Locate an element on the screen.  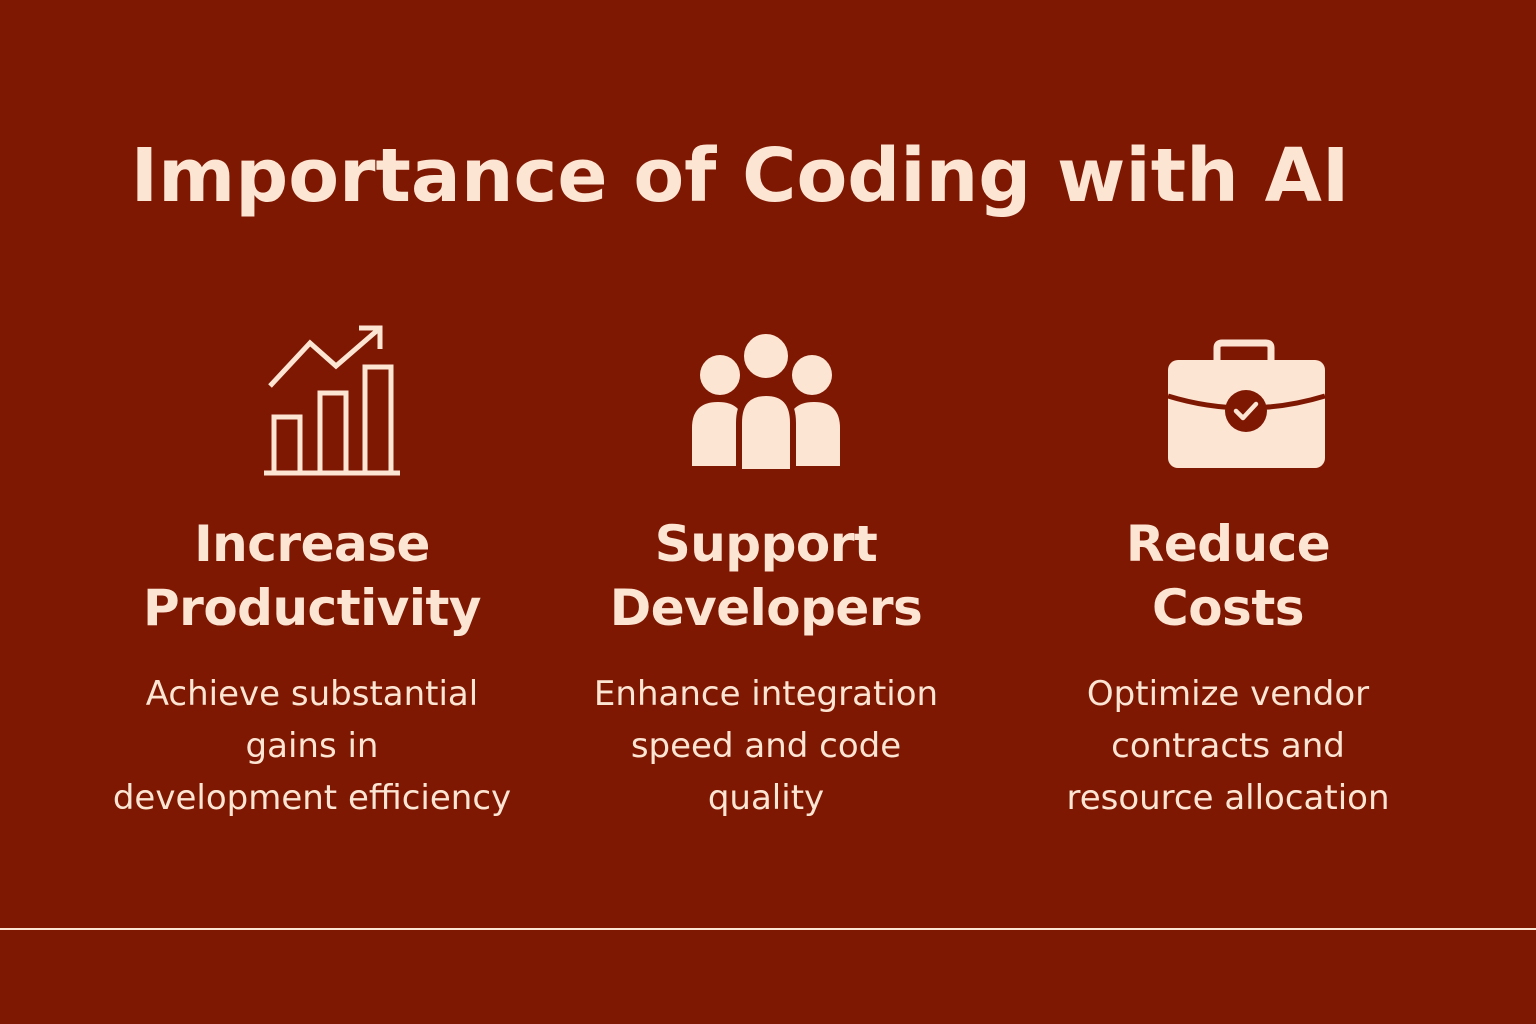
card-heading-line: Costs is located at coordinates (1228, 608).